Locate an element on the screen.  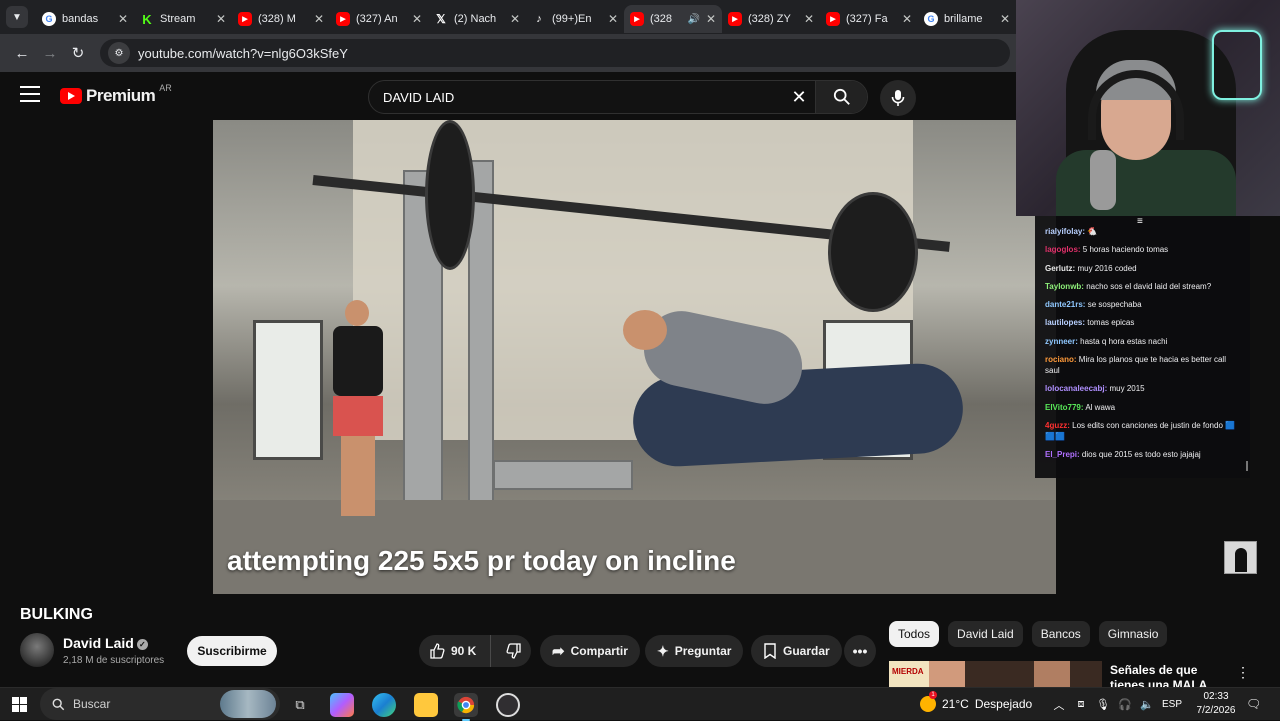
task-view-icon: ⧉ is located at coordinates (300, 705).